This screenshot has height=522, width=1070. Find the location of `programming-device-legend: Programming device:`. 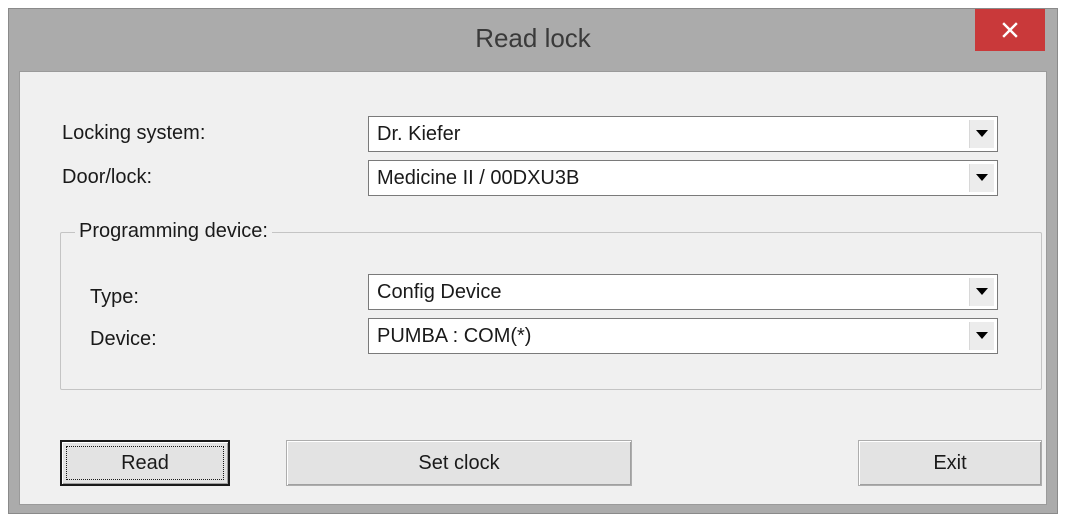

programming-device-legend: Programming device: is located at coordinates (173, 231).